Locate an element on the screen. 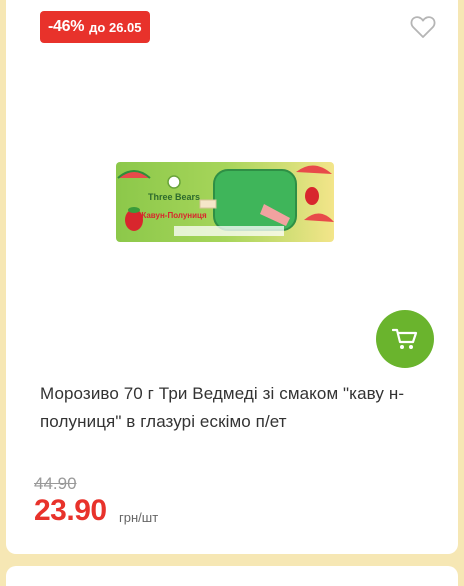 The image size is (464, 586). current-price: 23.90 is located at coordinates (70, 510).